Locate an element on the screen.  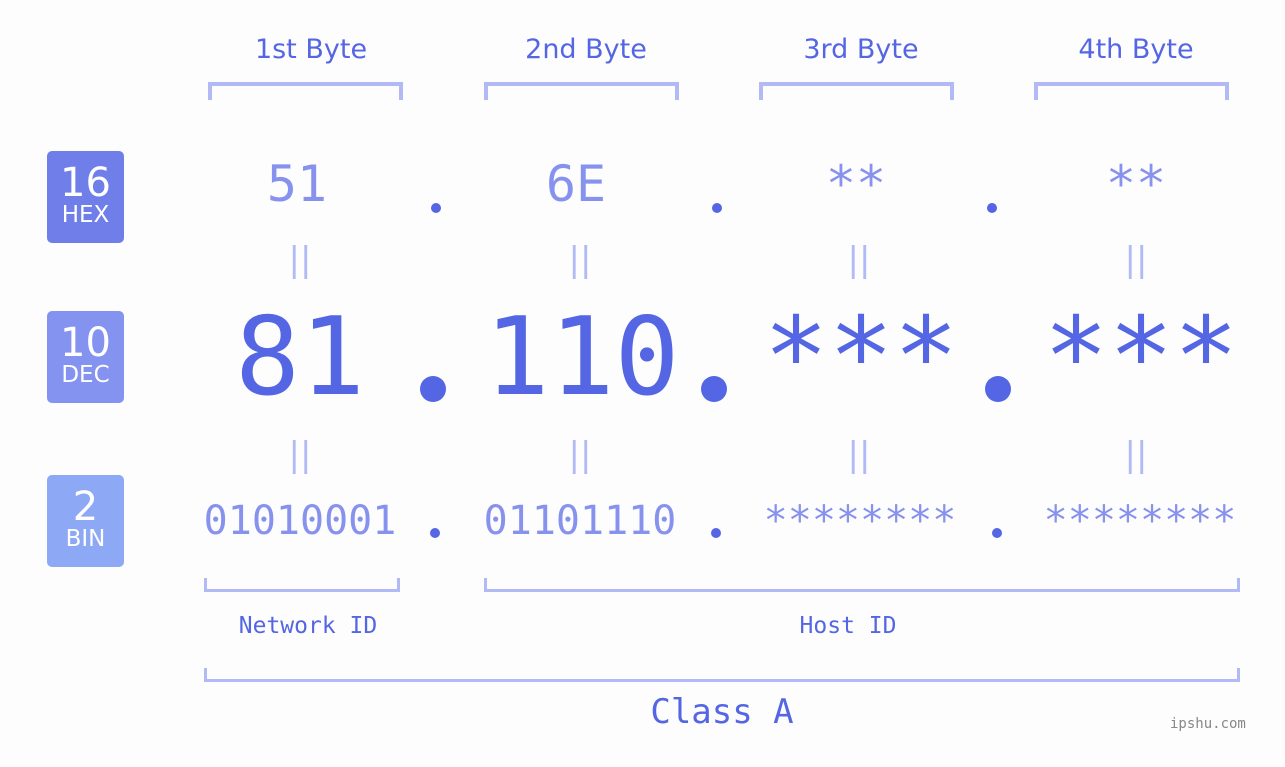
hex-byte-1: 51 is located at coordinates (297, 184).